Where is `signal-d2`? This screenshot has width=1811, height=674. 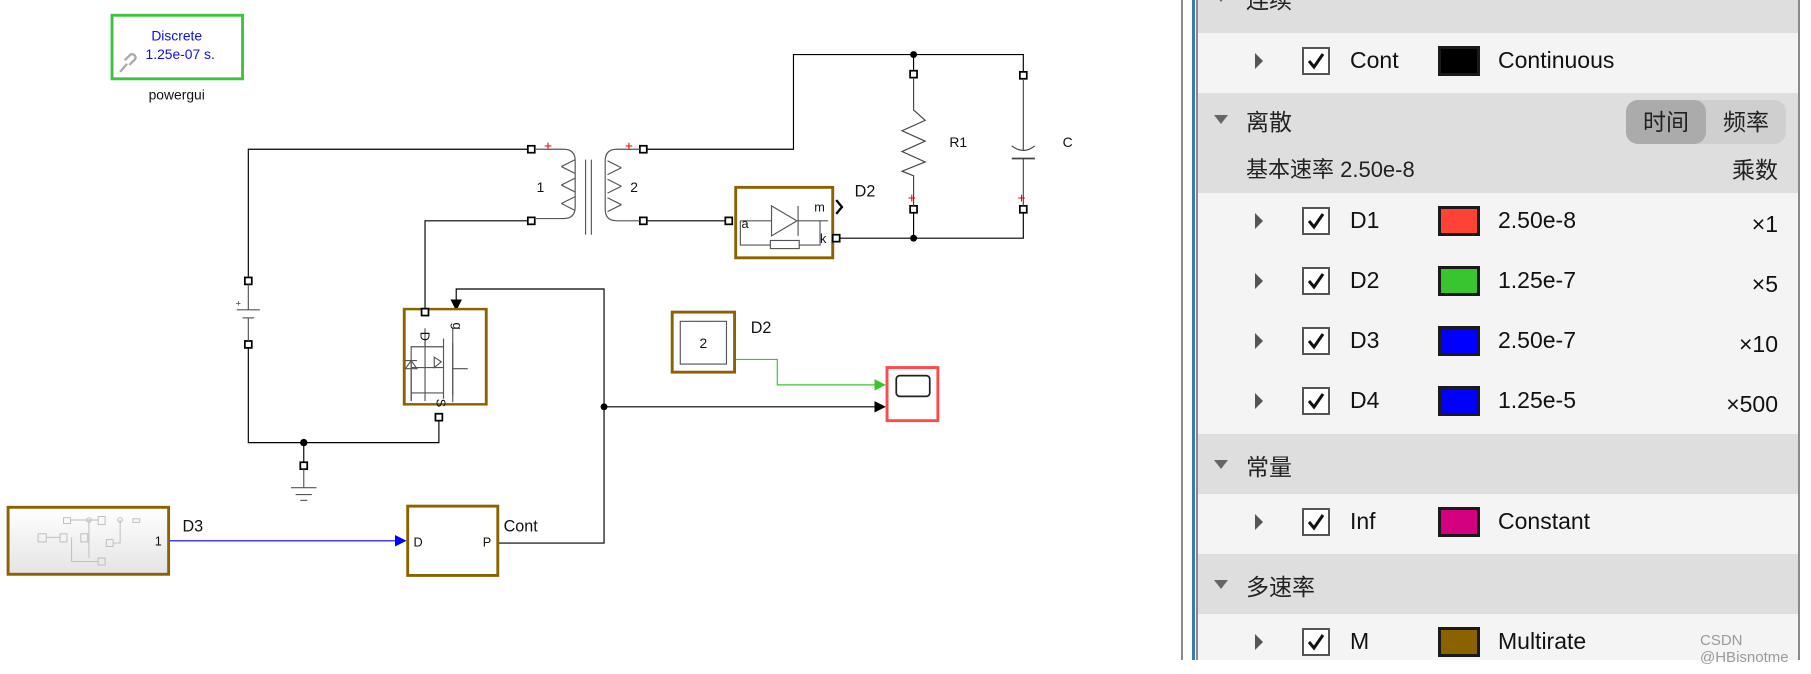 signal-d2 is located at coordinates (810, 374).